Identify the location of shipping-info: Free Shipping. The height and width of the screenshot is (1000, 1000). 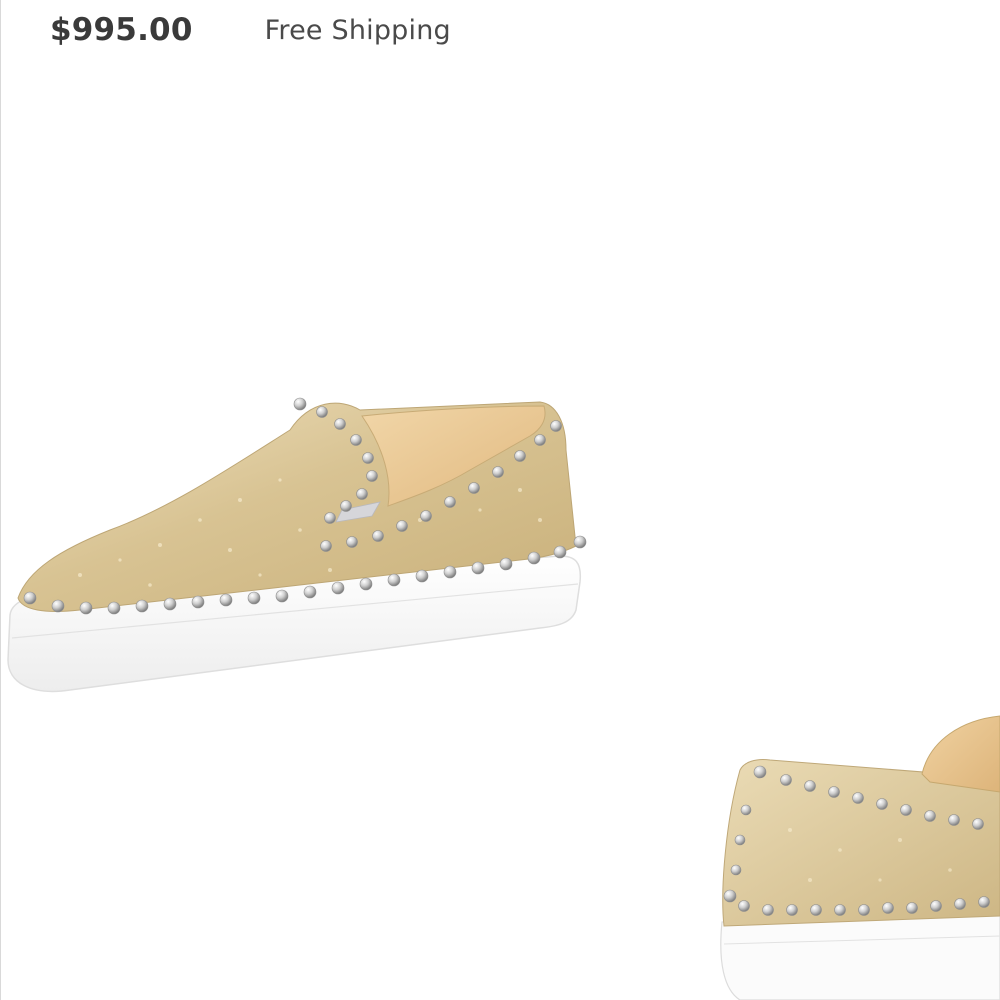
(357, 30).